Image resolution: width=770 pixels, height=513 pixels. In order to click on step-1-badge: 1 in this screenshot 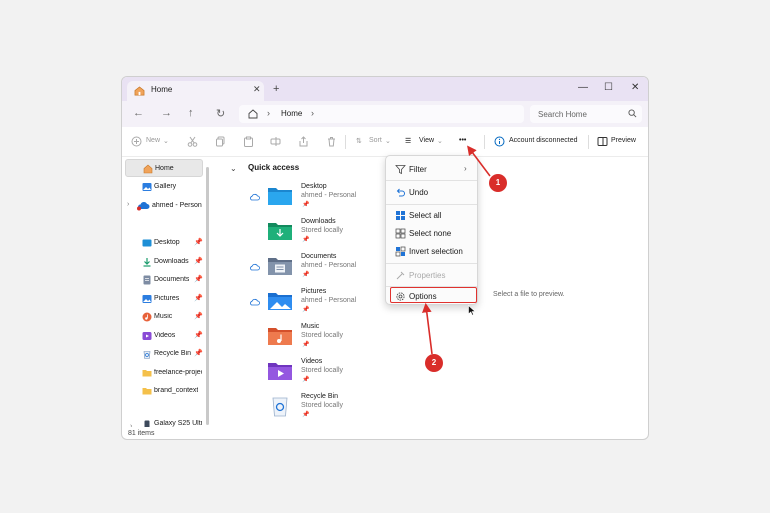, I will do `click(498, 183)`.